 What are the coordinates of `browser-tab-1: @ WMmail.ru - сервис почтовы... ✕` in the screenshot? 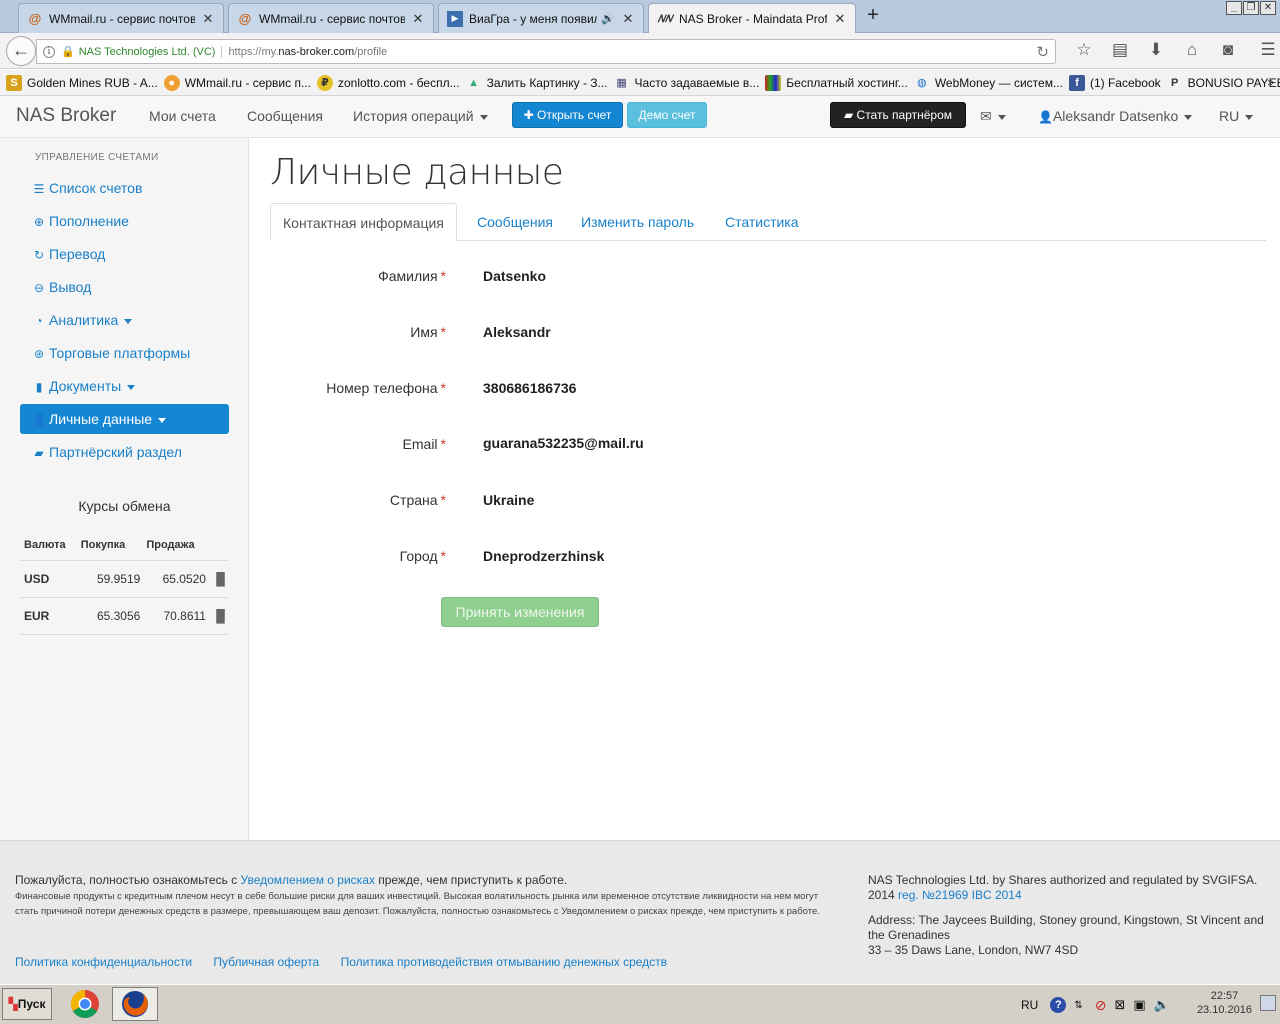 It's located at (121, 18).